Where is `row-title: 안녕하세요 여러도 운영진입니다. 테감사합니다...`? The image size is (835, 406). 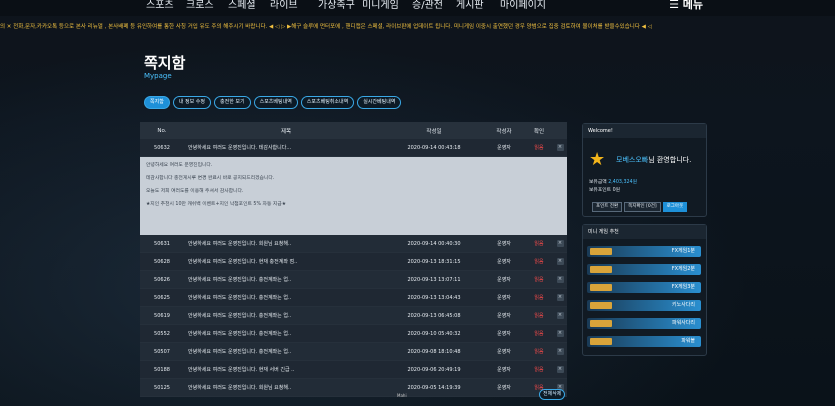
row-title: 안녕하세요 여러도 운영진입니다. 테감사합니다... is located at coordinates (284, 147).